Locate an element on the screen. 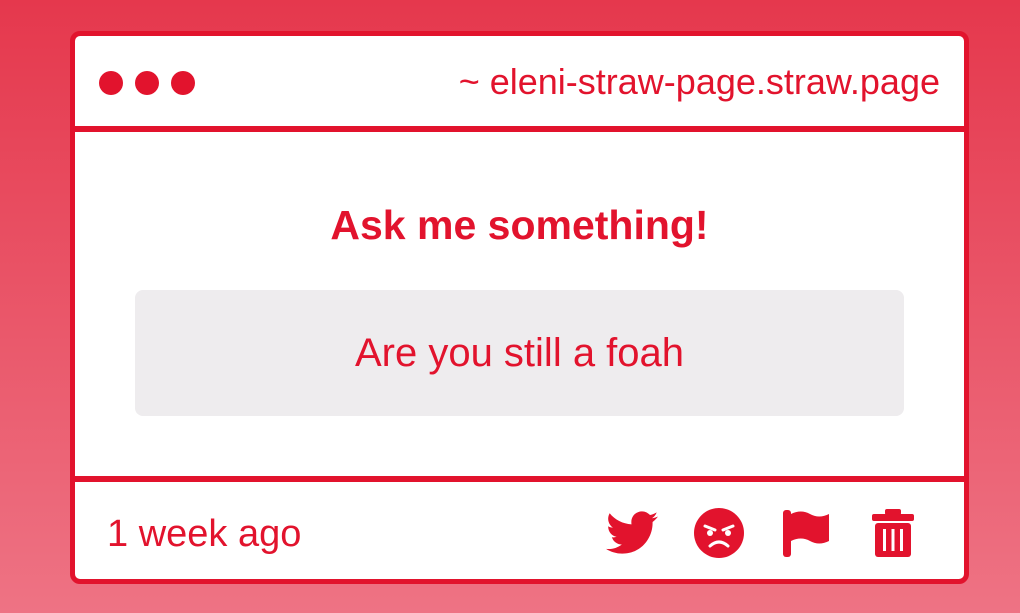 The height and width of the screenshot is (613, 1020). angry-face-icon is located at coordinates (719, 533).